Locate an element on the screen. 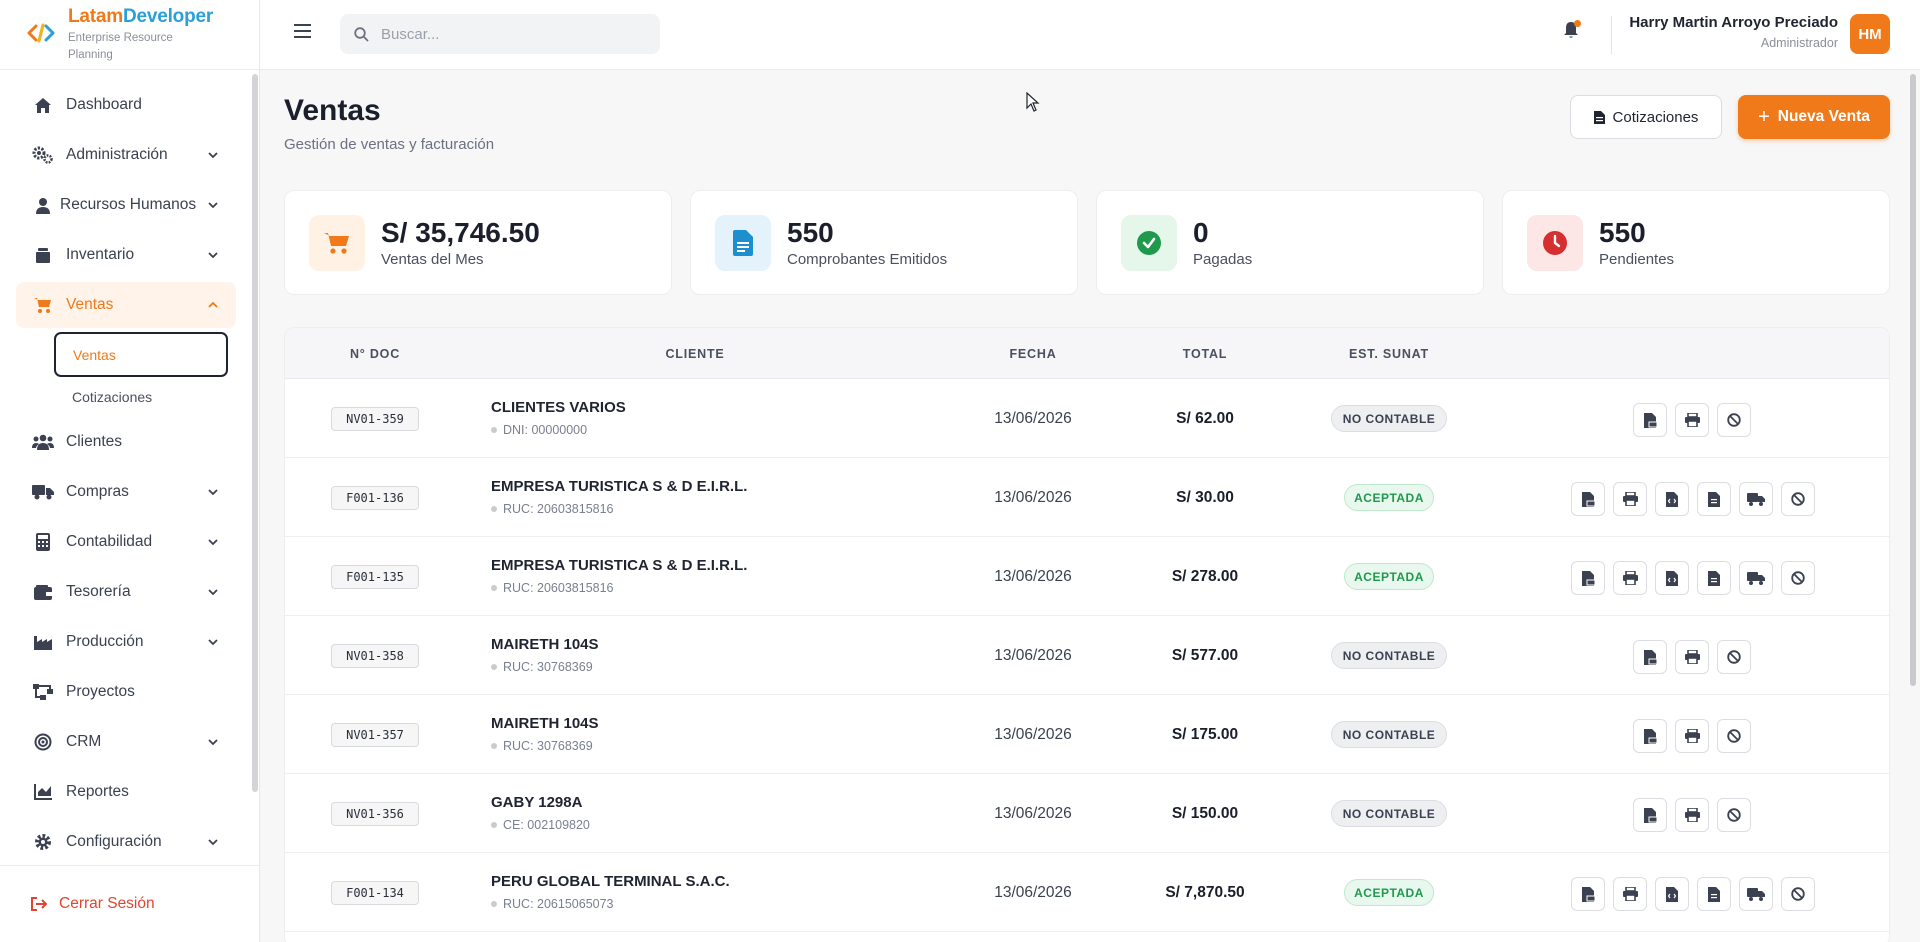 The height and width of the screenshot is (942, 1920). sidebar-item-contabilidad: Contabilidad is located at coordinates (125, 542).